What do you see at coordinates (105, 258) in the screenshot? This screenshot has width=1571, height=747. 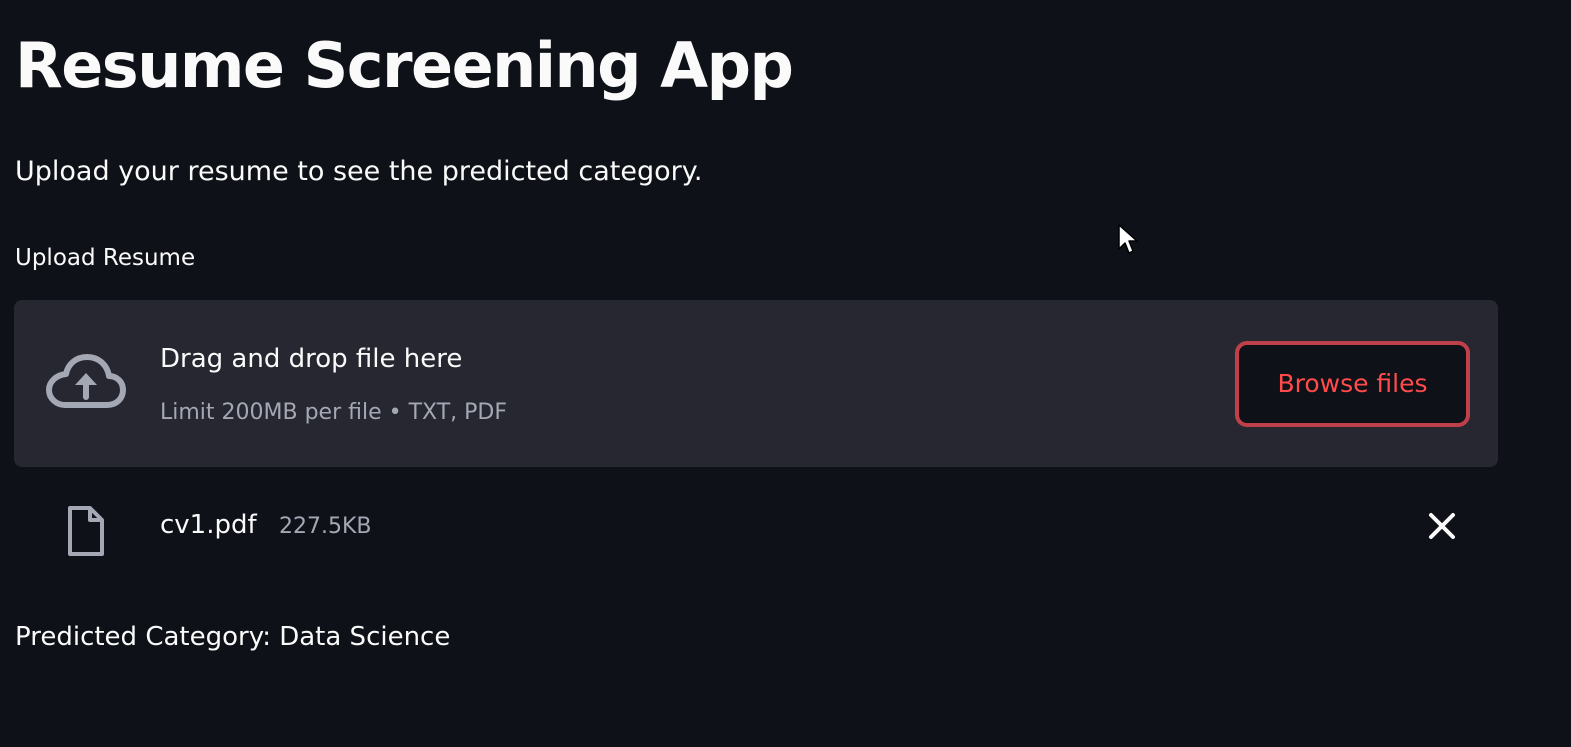 I see `upload-resume-label: Upload Resume` at bounding box center [105, 258].